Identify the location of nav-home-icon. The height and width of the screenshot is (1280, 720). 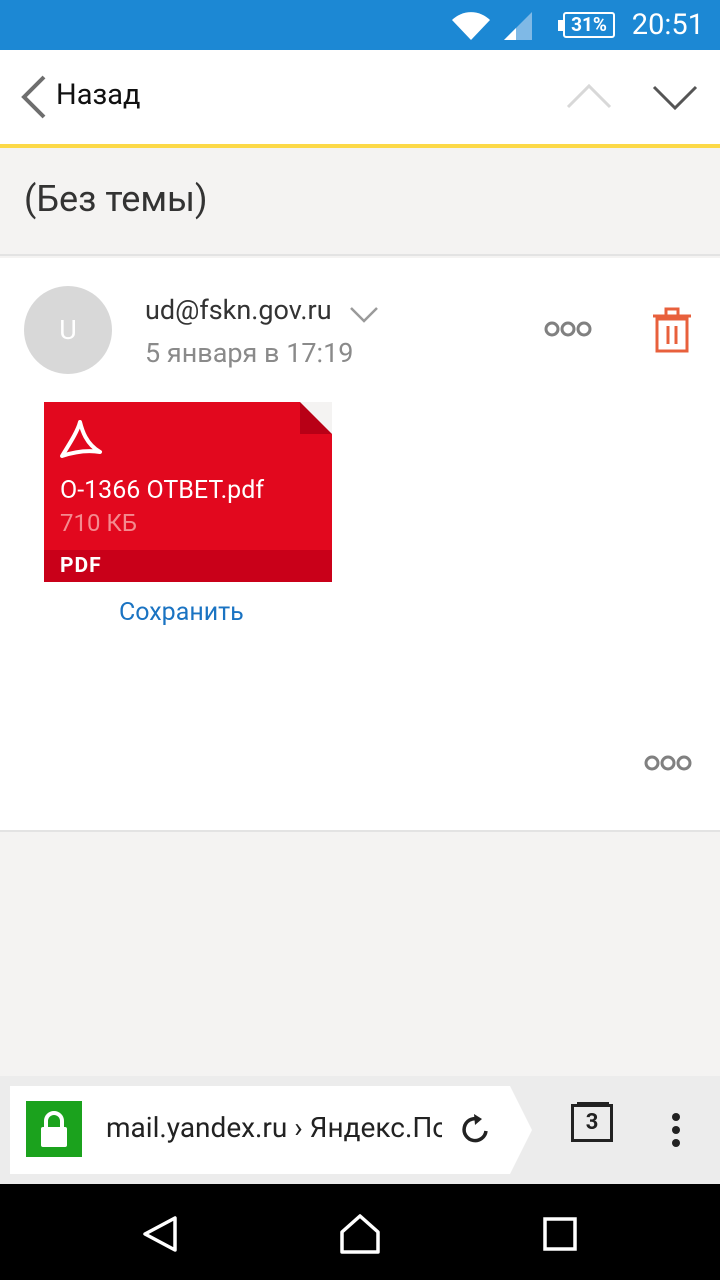
(360, 1234).